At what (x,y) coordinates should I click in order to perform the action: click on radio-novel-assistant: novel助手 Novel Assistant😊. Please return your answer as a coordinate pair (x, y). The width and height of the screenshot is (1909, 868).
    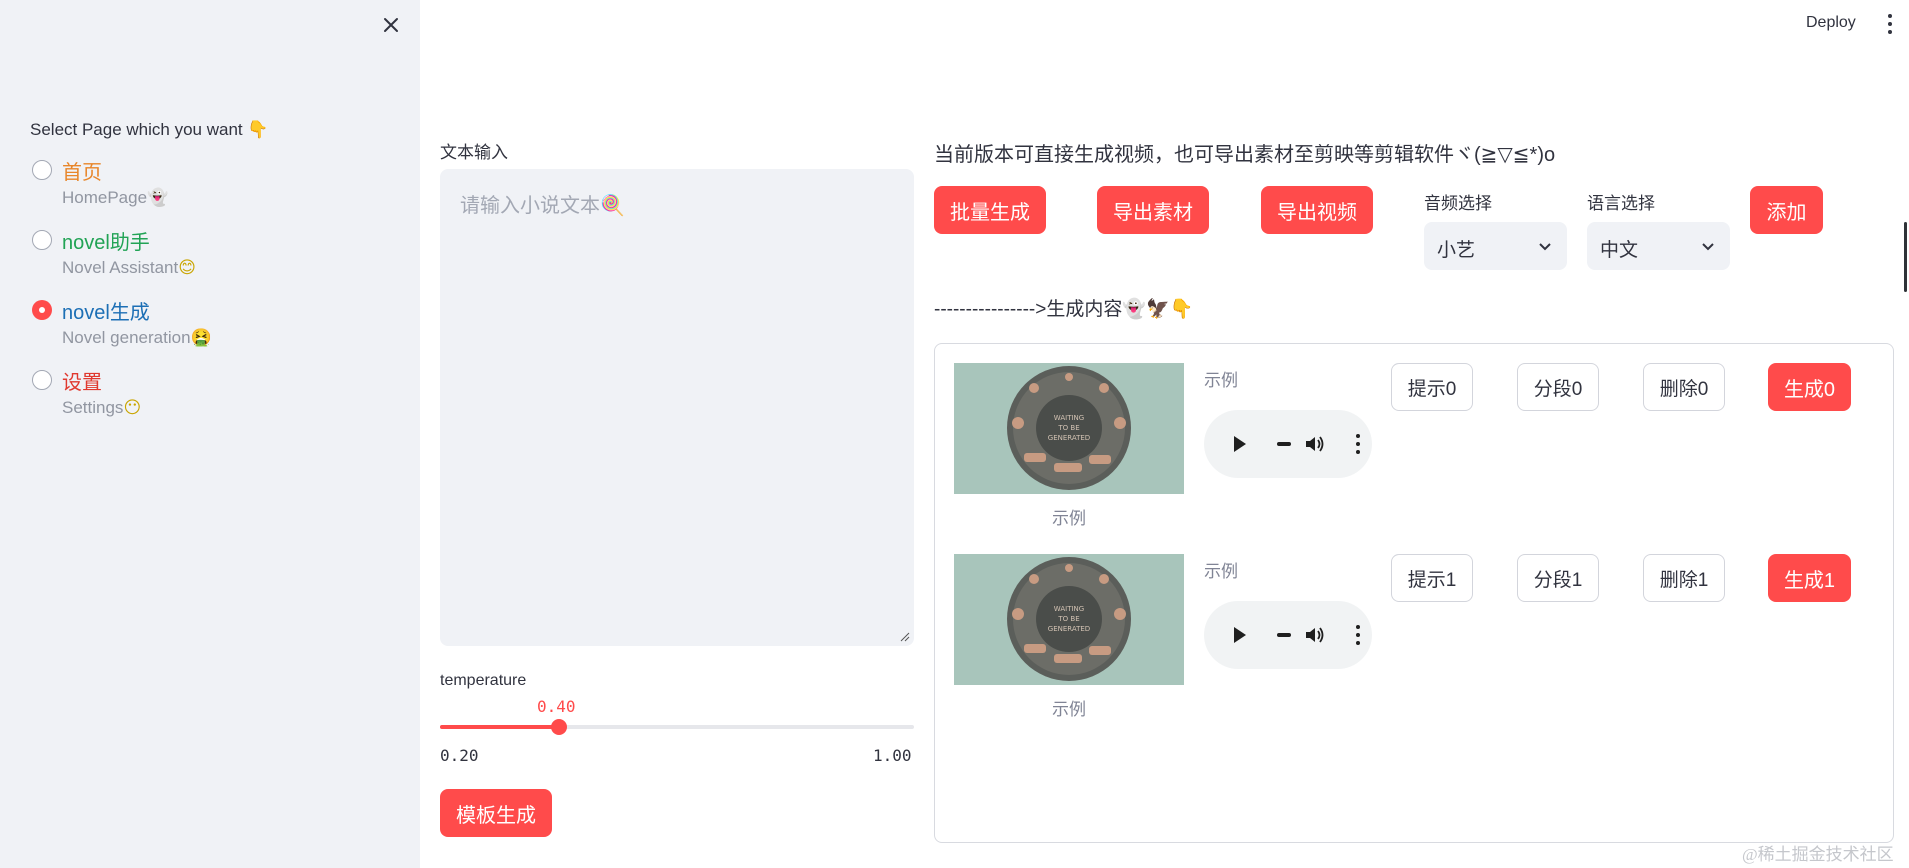
    Looking at the image, I should click on (210, 261).